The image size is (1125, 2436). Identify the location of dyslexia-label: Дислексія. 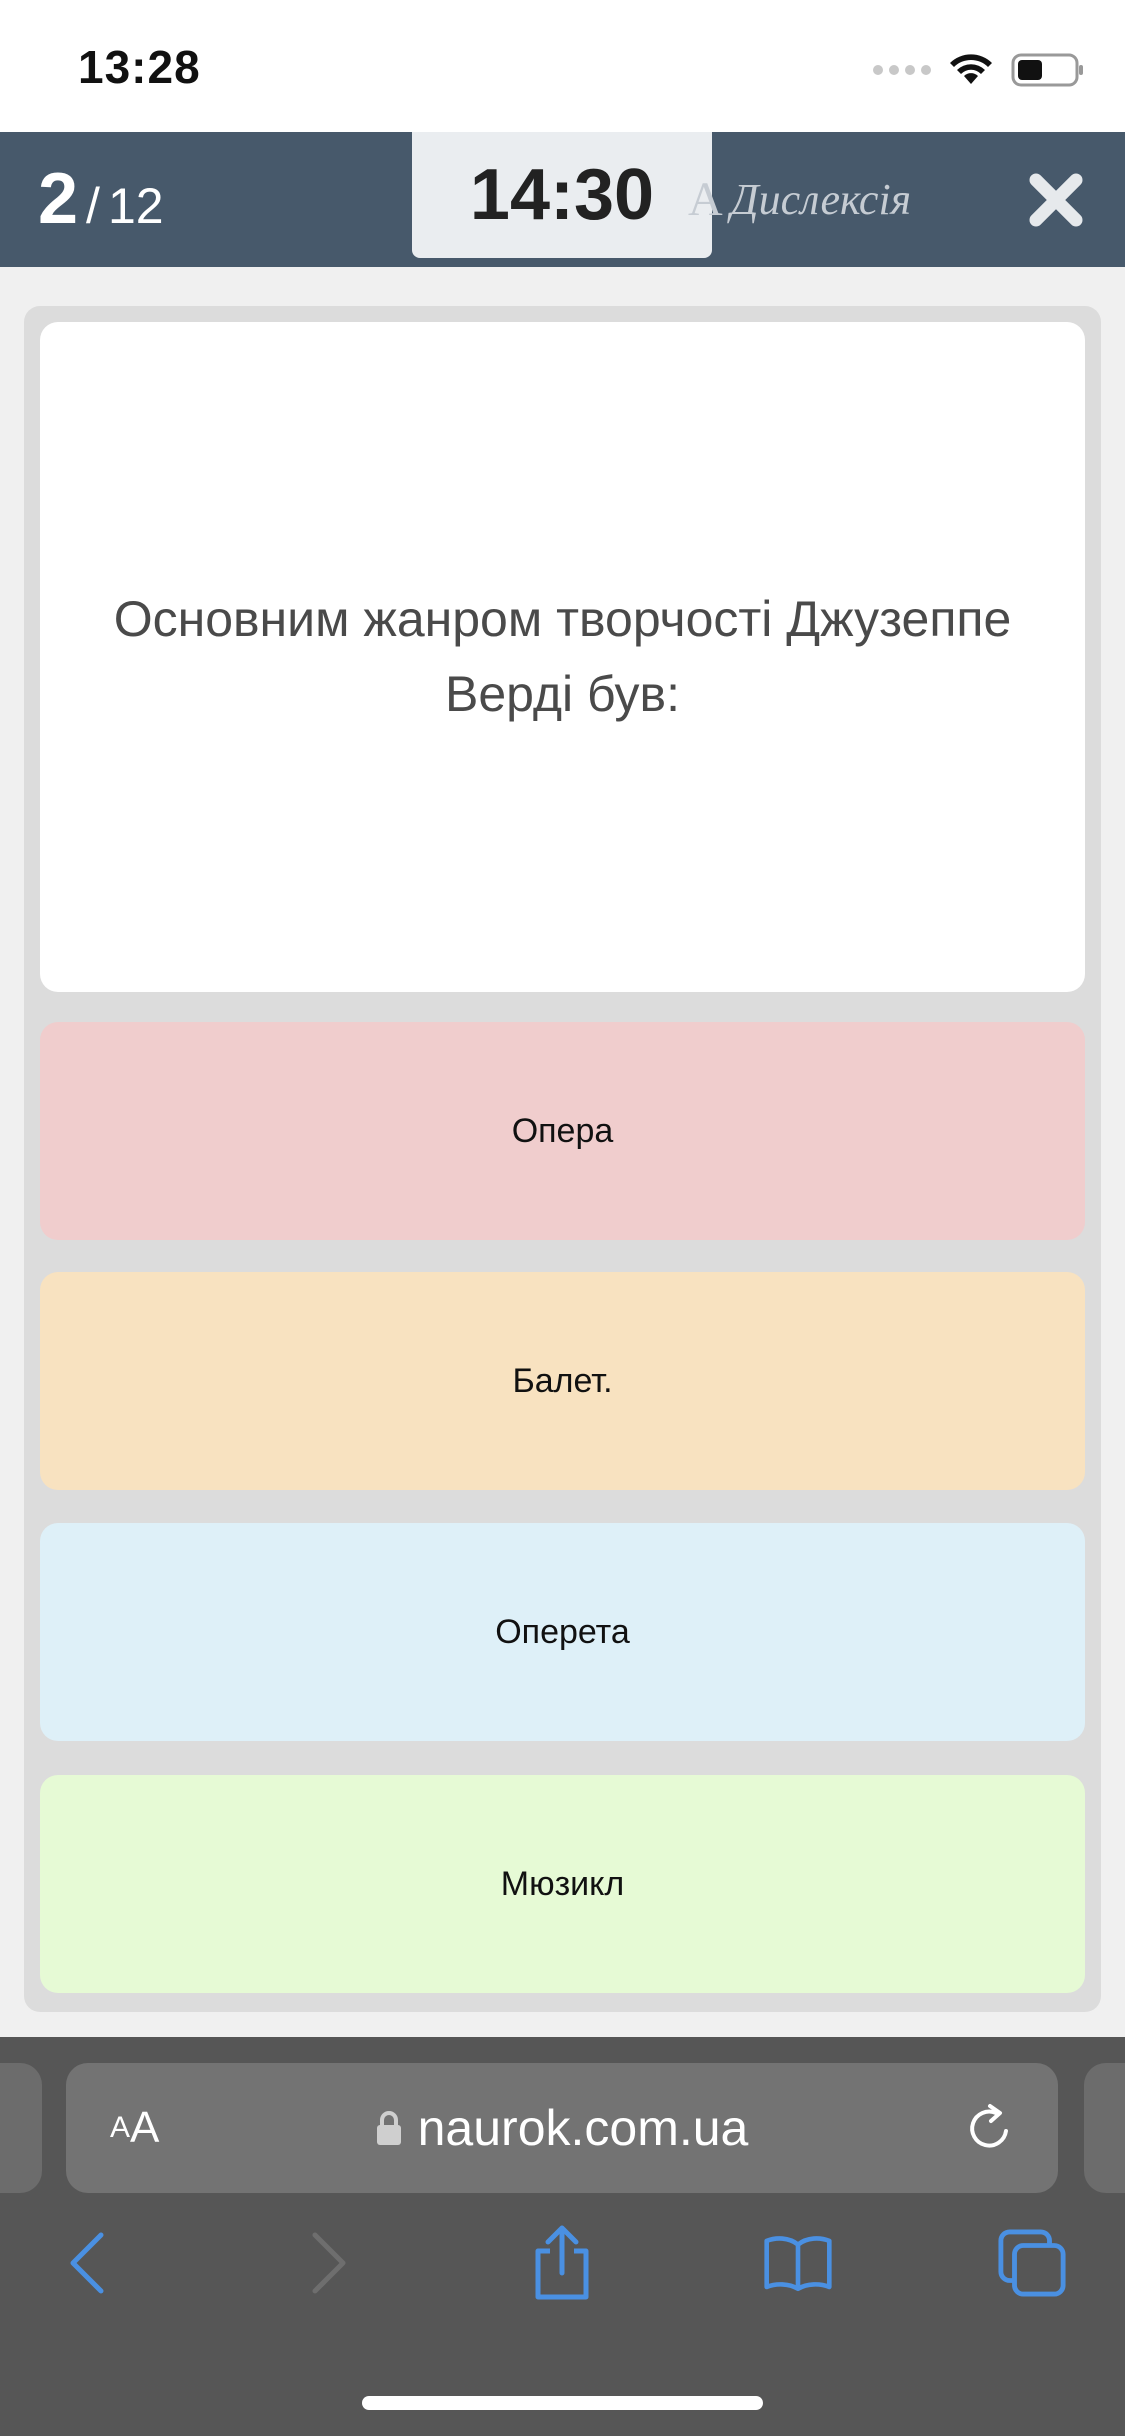
(821, 199).